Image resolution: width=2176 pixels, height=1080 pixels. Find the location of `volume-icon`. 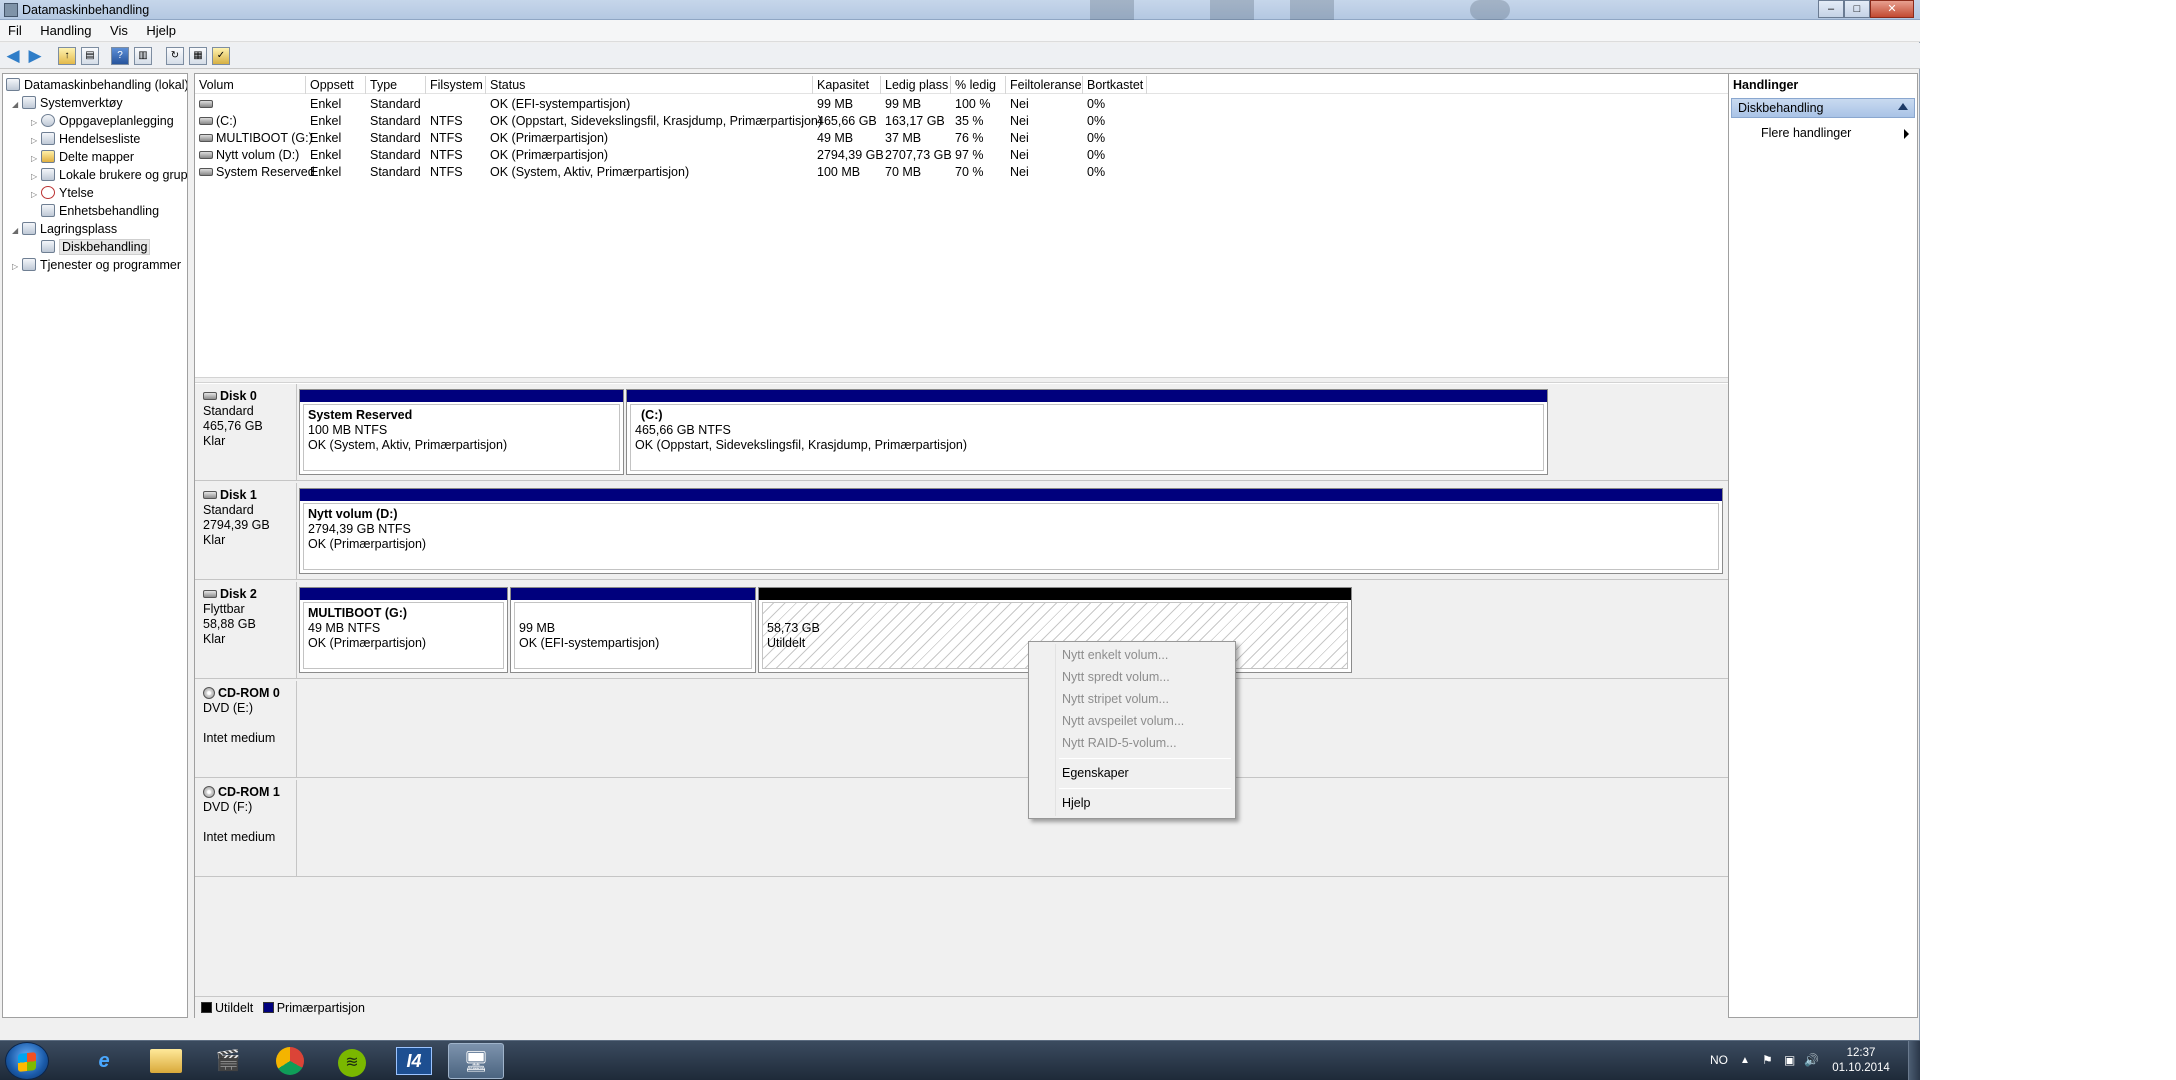

volume-icon is located at coordinates (206, 172).